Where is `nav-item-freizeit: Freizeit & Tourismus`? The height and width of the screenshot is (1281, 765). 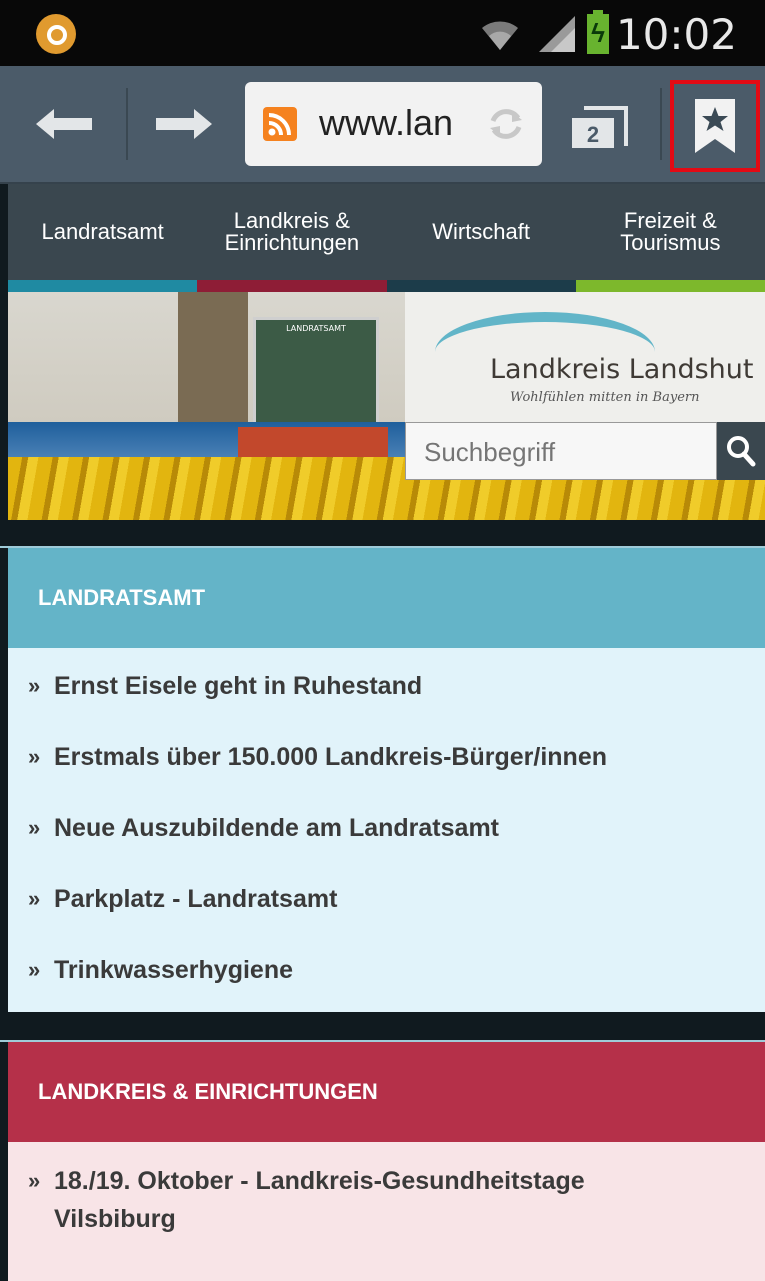
nav-item-freizeit: Freizeit & Tourismus is located at coordinates (670, 232).